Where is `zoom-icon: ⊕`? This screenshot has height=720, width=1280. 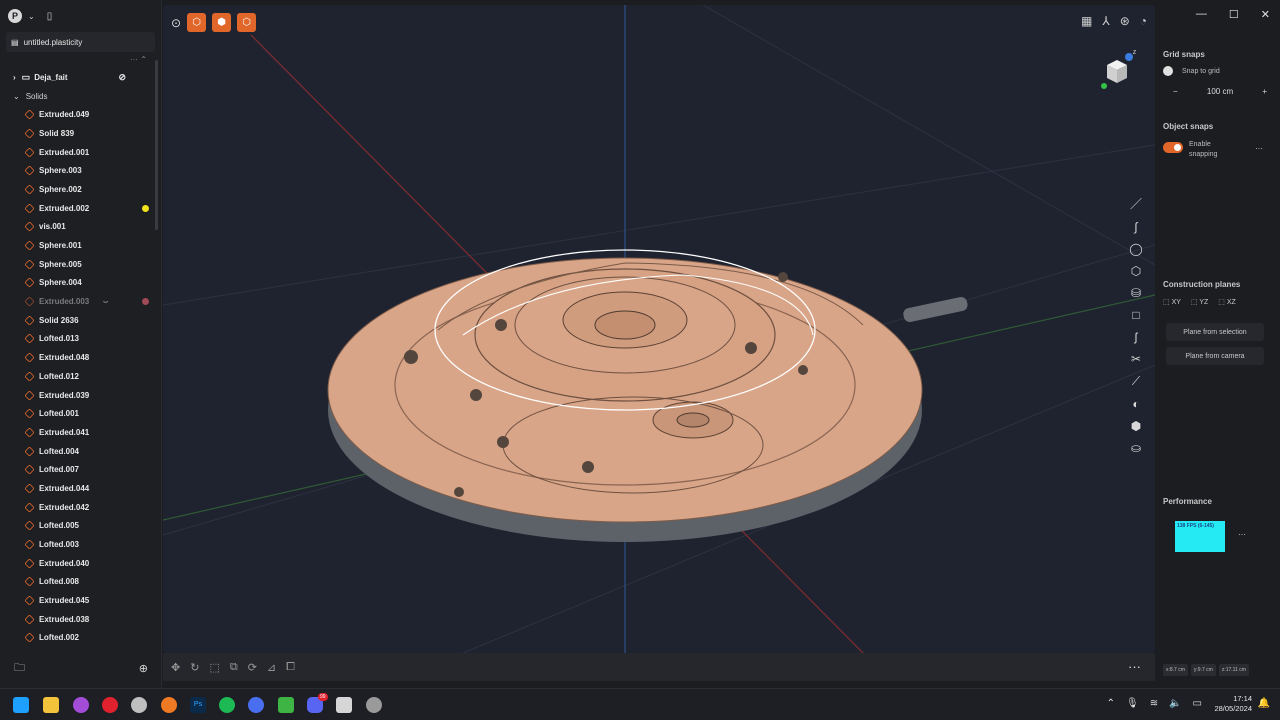 zoom-icon: ⊕ is located at coordinates (143, 668).